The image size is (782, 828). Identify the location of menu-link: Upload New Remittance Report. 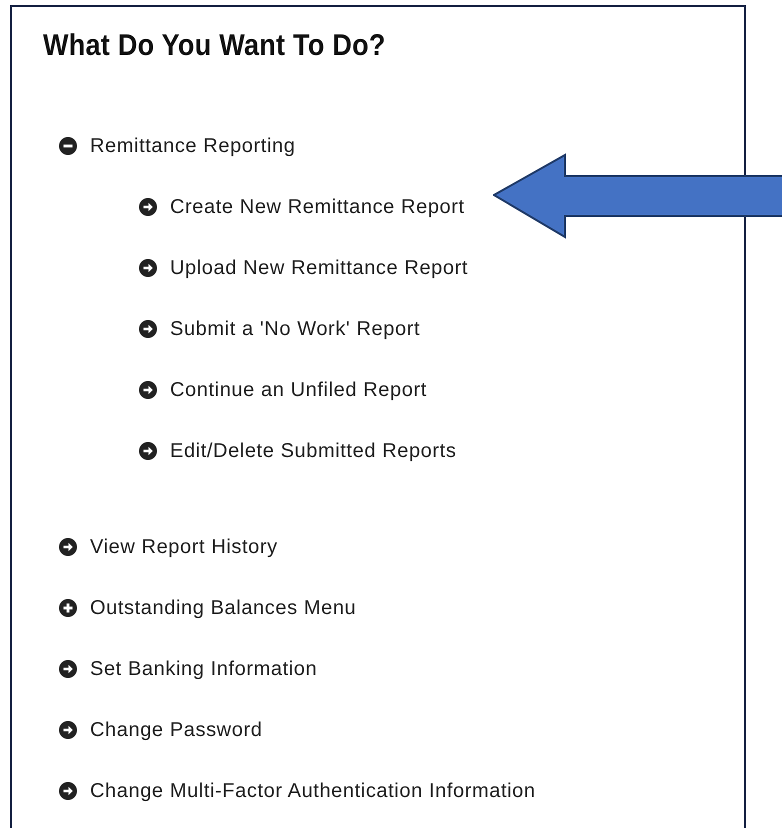
(319, 268).